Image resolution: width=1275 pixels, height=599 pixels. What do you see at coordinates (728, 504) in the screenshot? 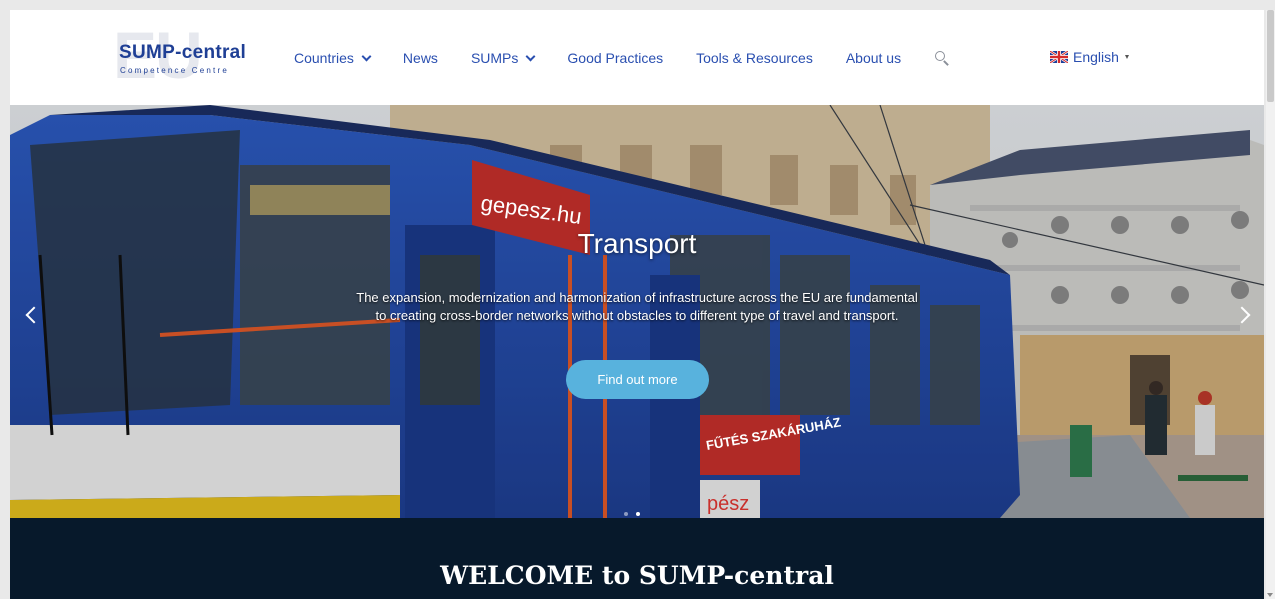
I see `tram-bottom-text: pész` at bounding box center [728, 504].